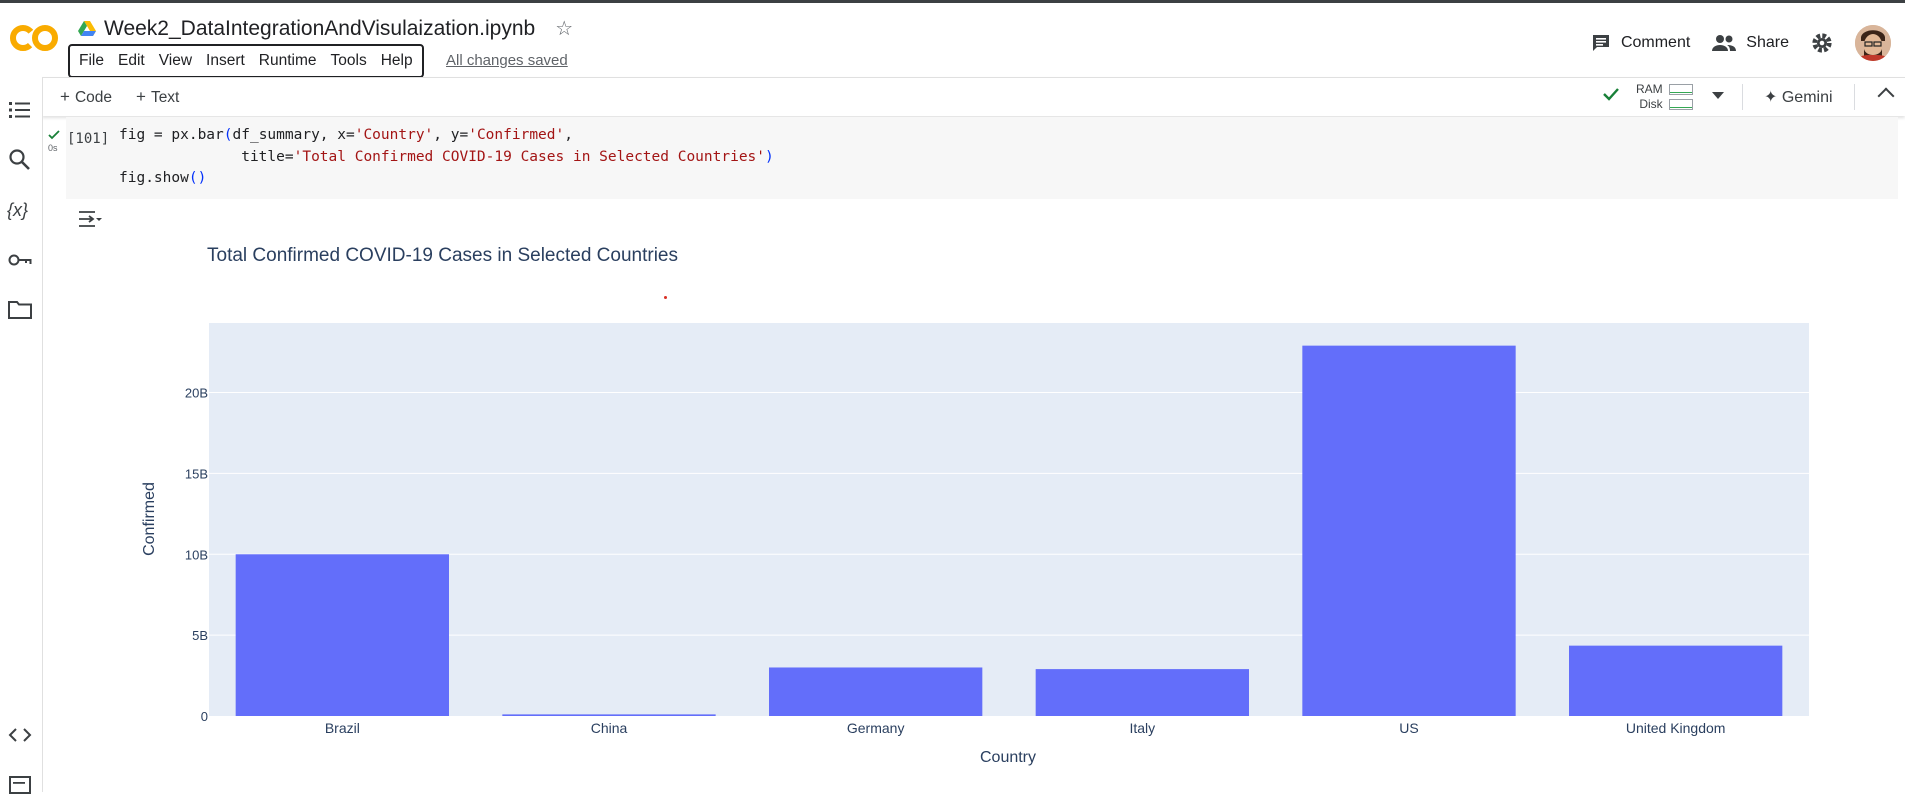  What do you see at coordinates (609, 728) in the screenshot?
I see `x-tick-label: China` at bounding box center [609, 728].